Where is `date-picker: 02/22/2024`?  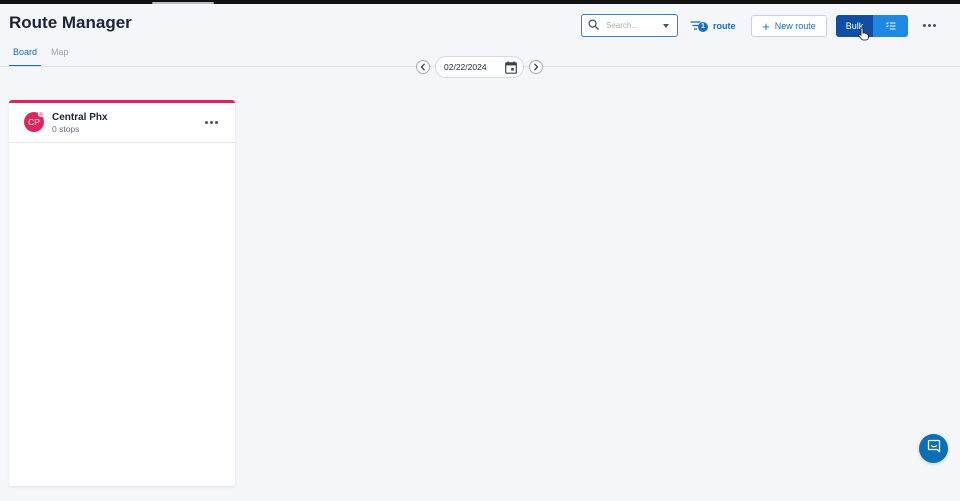 date-picker: 02/22/2024 is located at coordinates (479, 67).